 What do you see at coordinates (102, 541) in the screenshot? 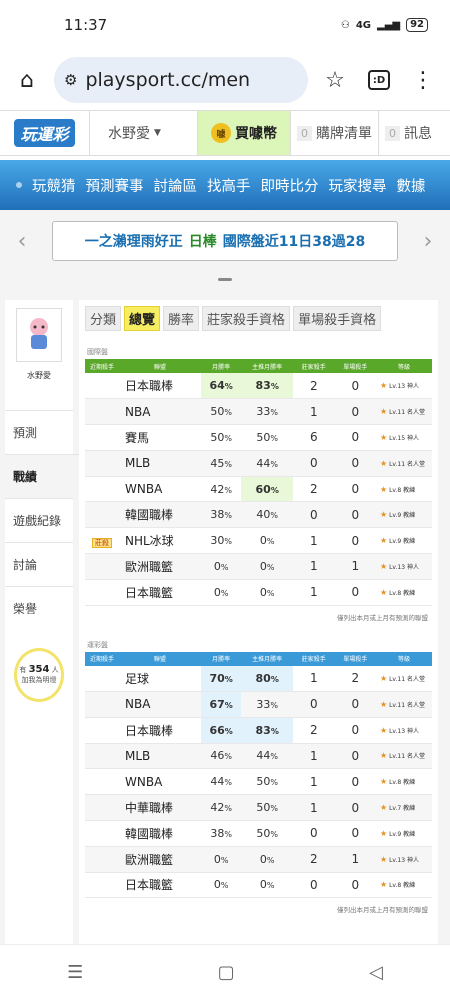
I see `killer-tag-cell: 莊殺` at bounding box center [102, 541].